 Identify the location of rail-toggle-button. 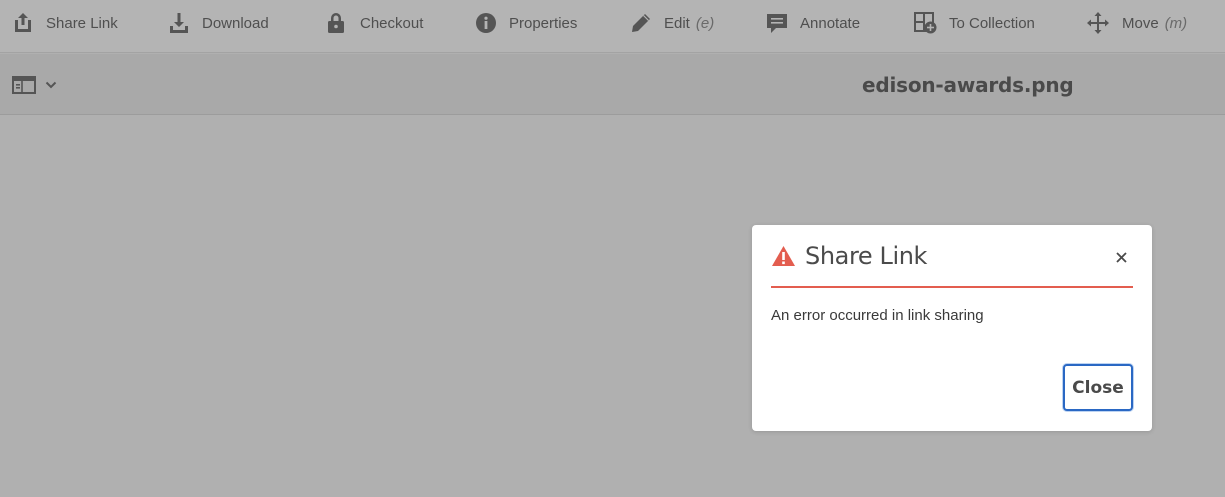
(34, 85).